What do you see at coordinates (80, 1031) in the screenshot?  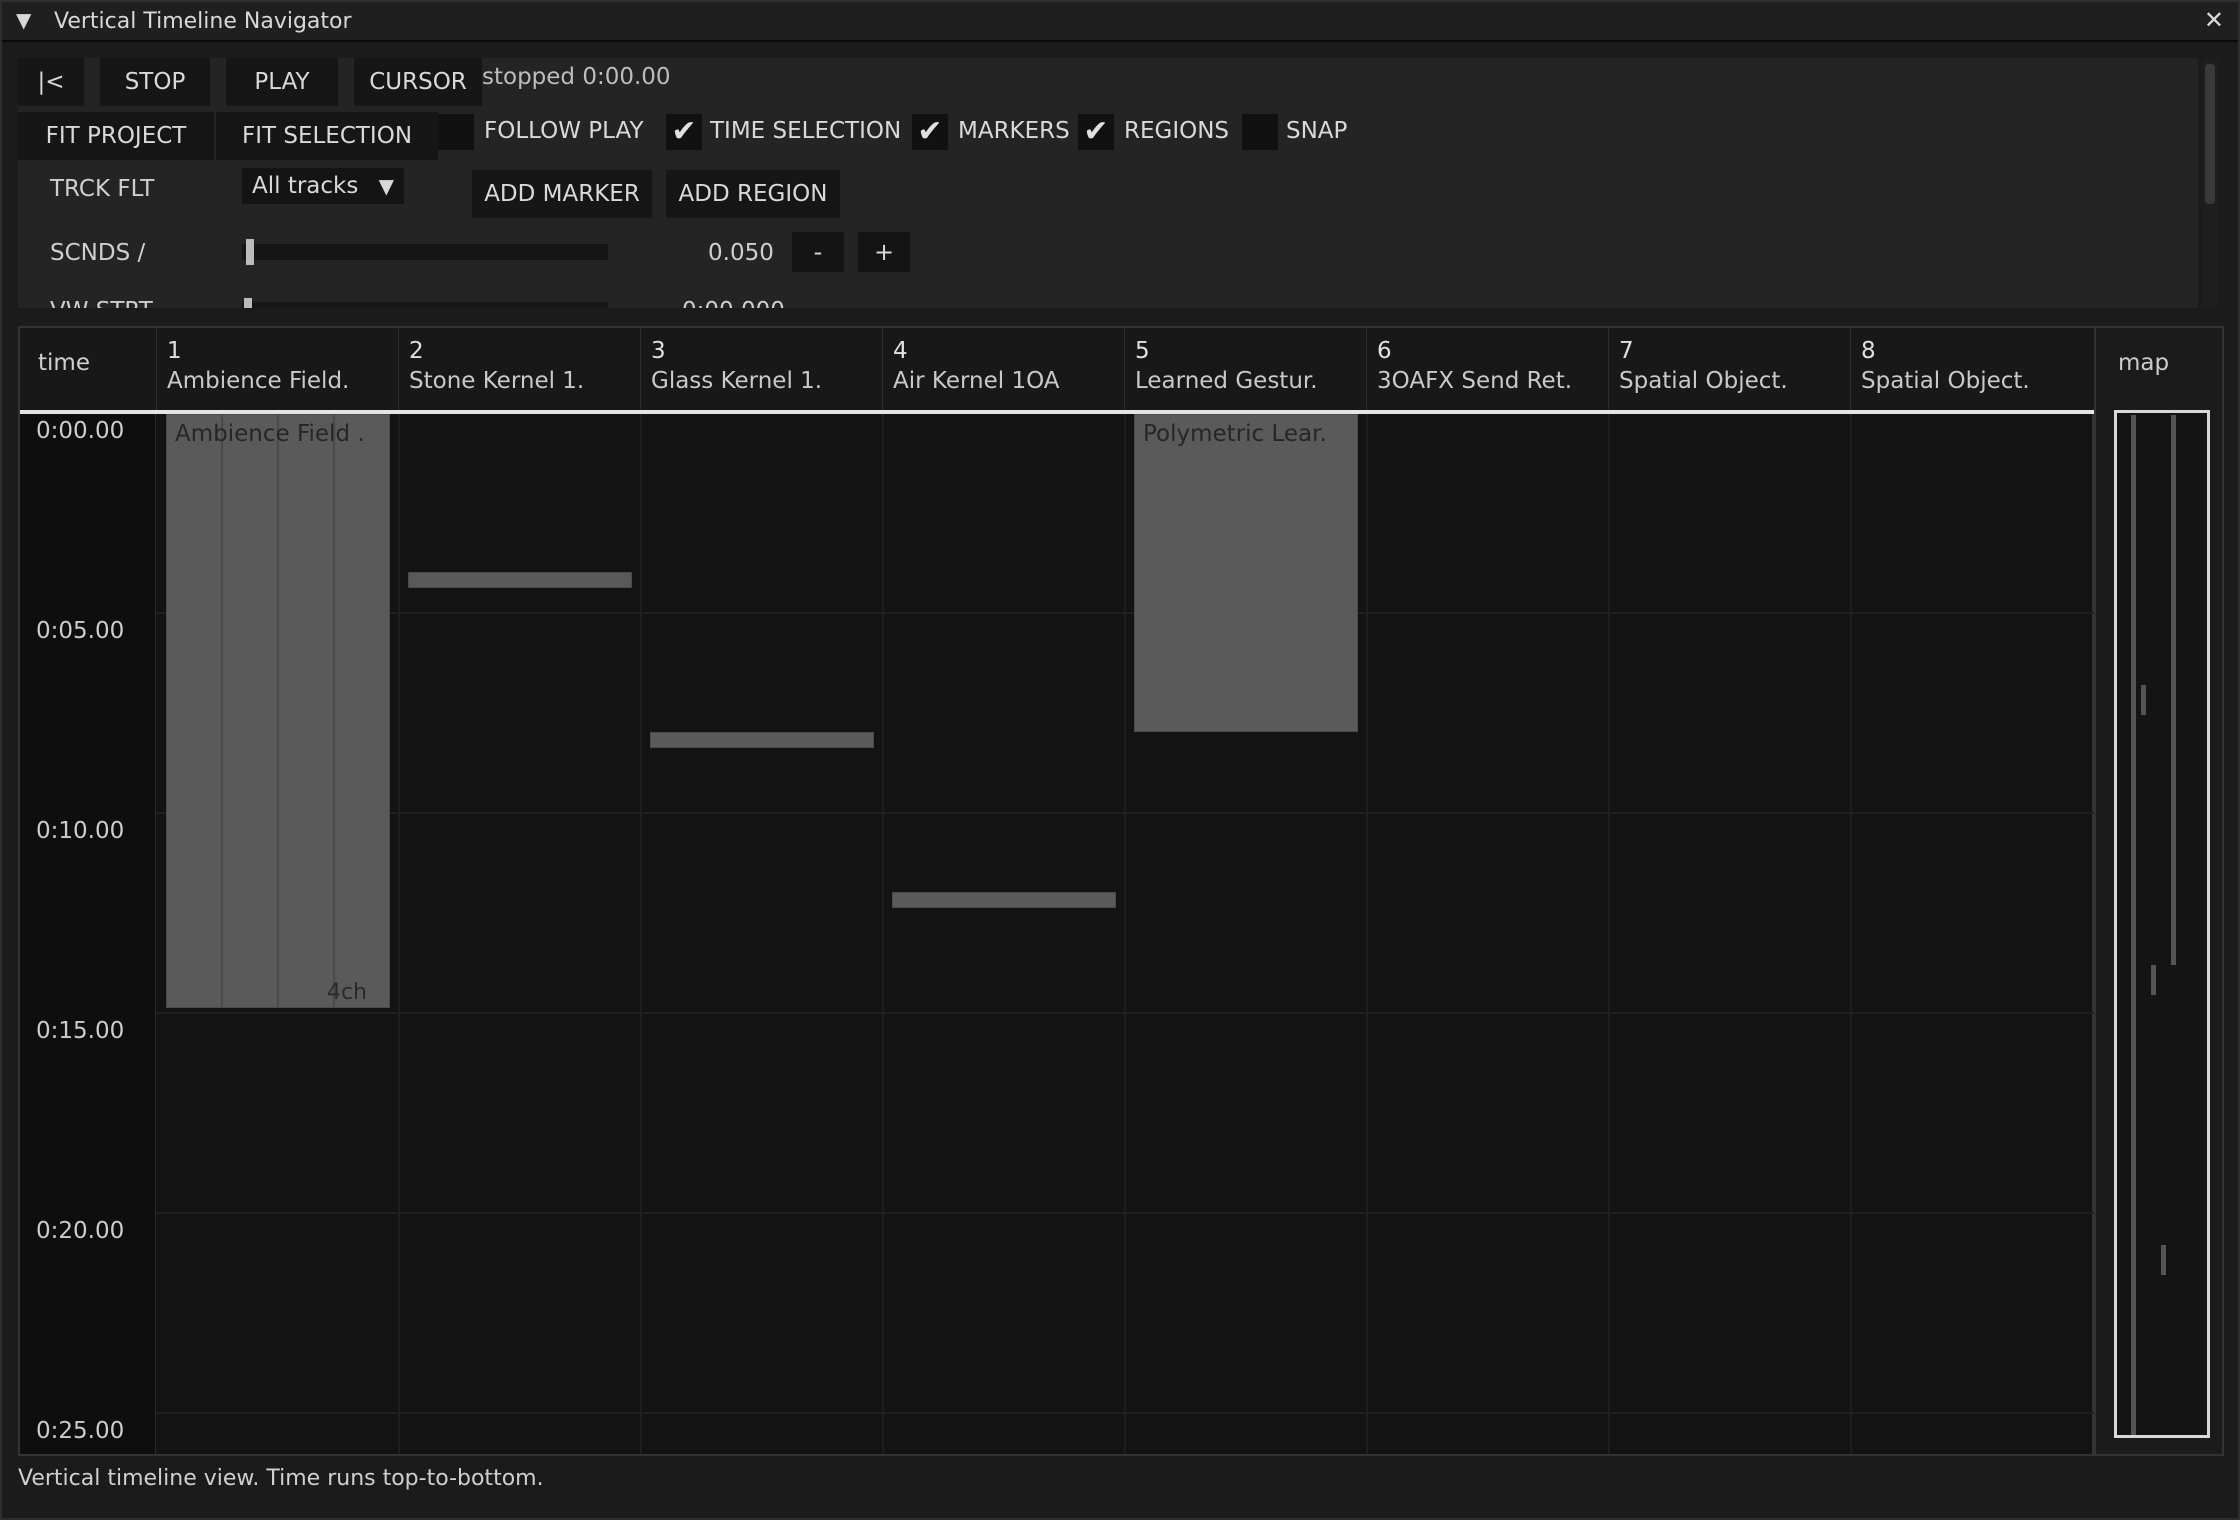 I see `time-tick-label: 0:15.00` at bounding box center [80, 1031].